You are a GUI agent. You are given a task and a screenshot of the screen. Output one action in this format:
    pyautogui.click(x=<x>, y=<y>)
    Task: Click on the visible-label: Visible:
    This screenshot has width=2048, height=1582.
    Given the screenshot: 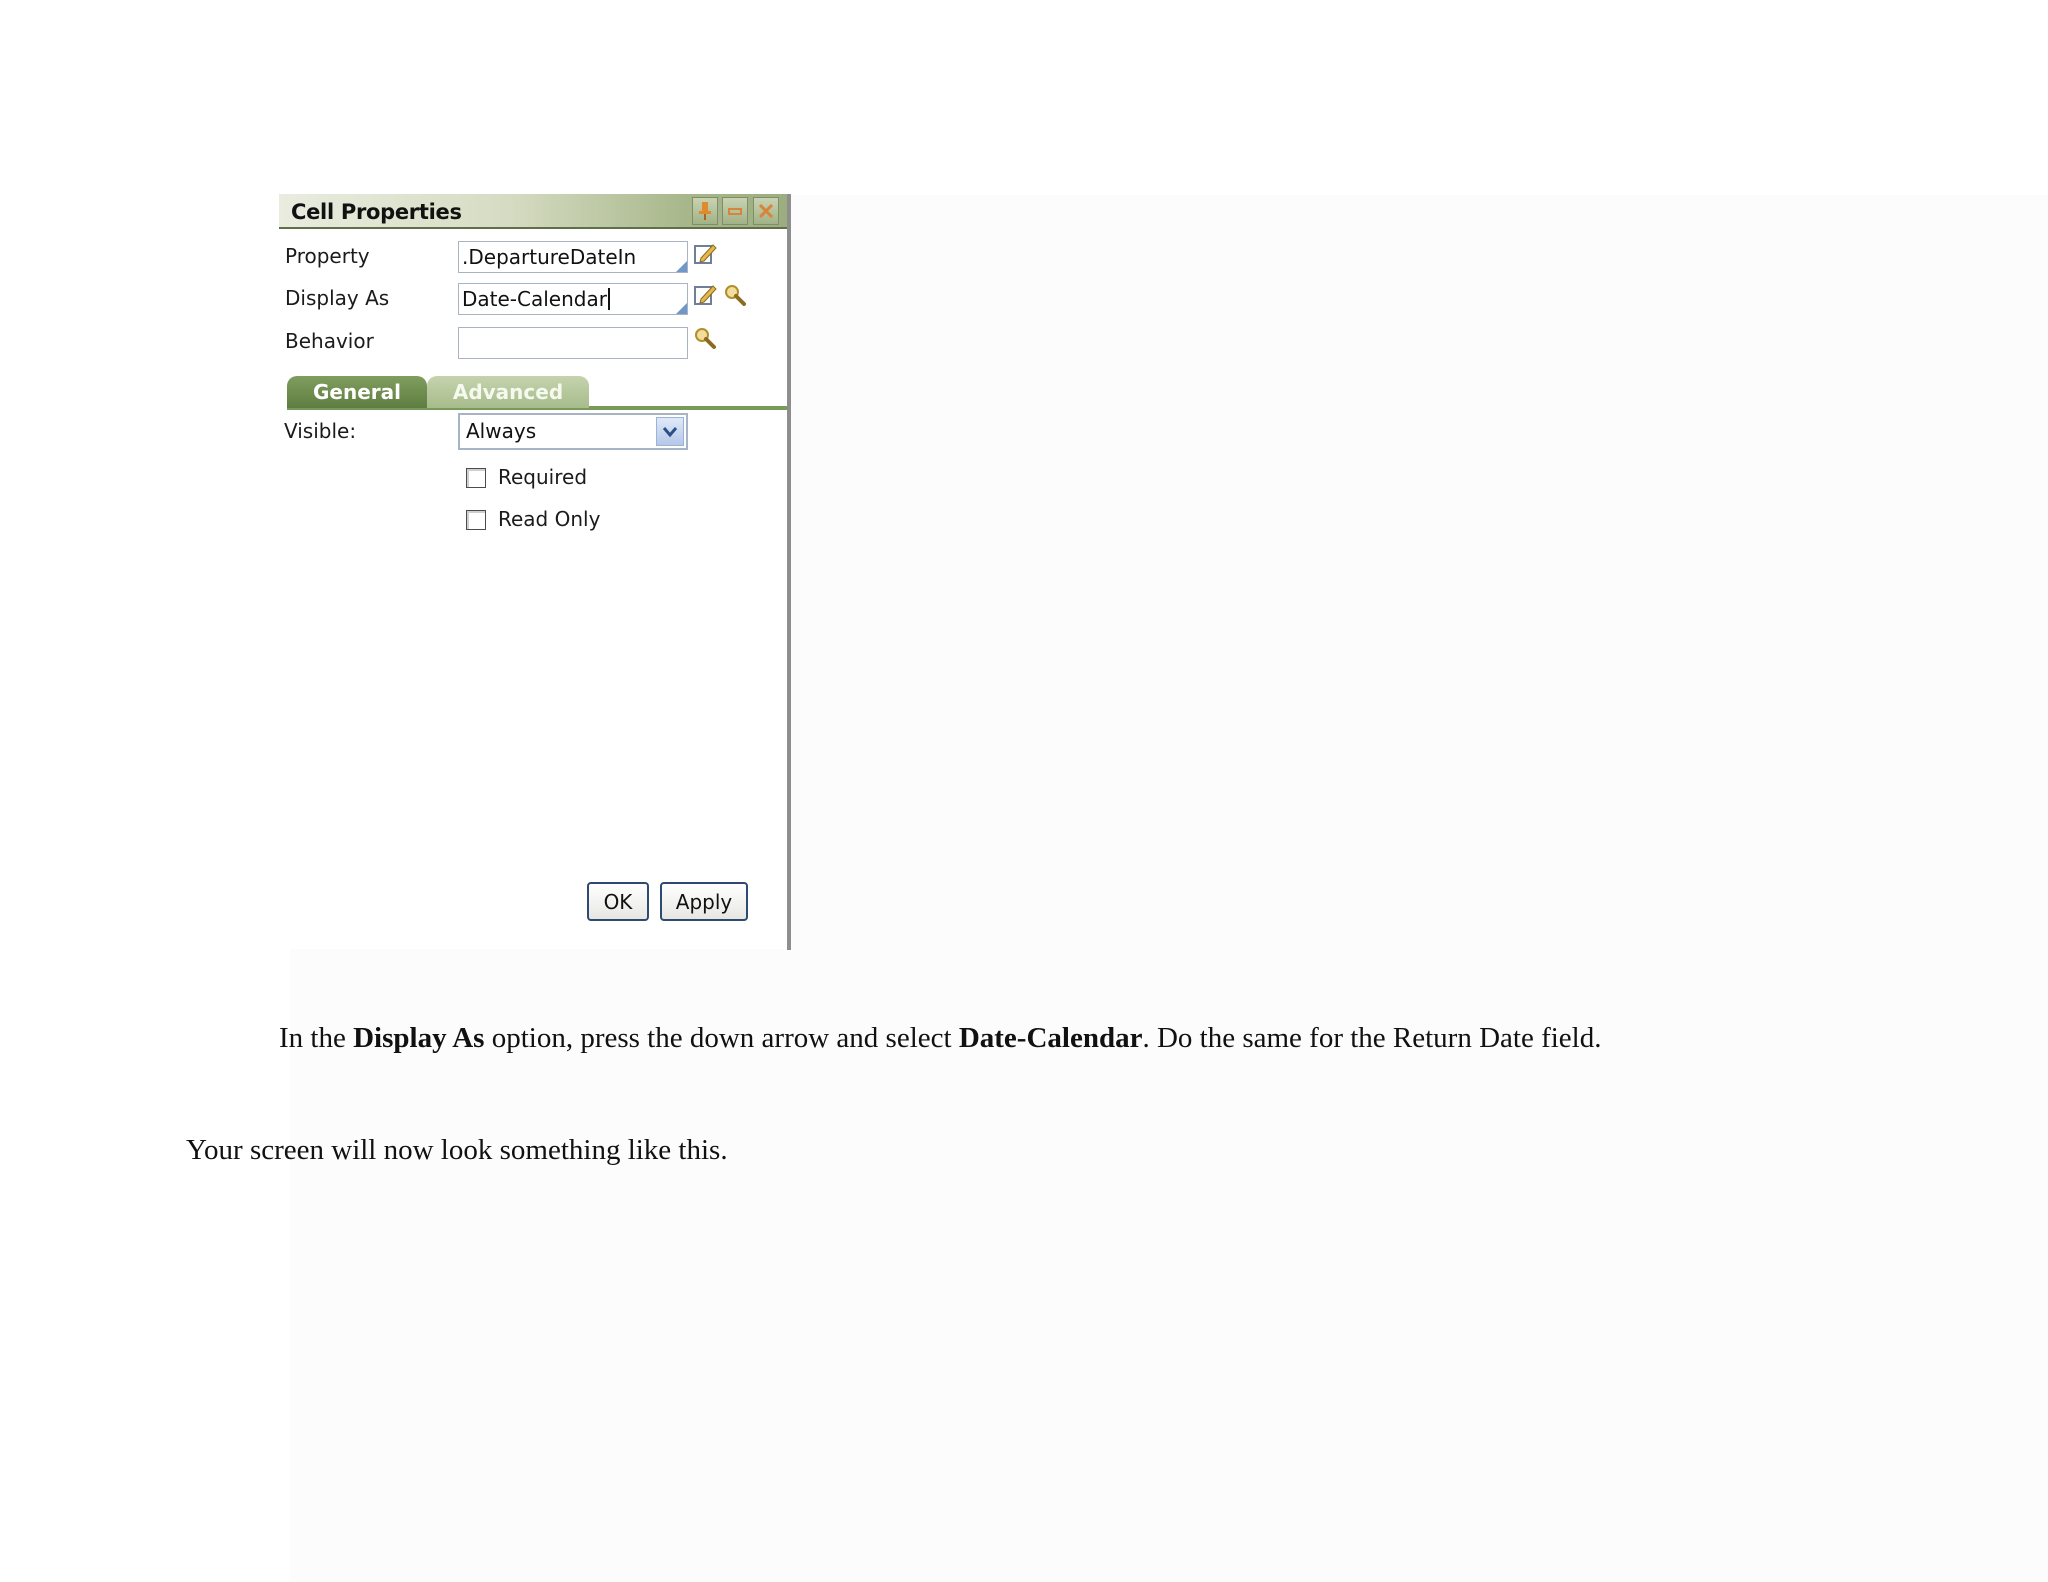 What is the action you would take?
    pyautogui.click(x=320, y=431)
    